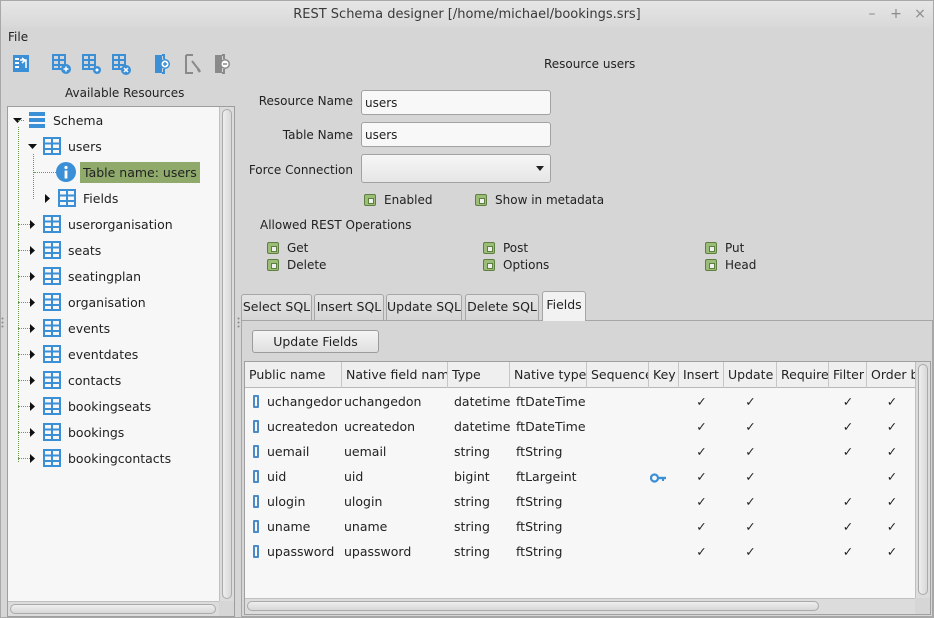 The height and width of the screenshot is (618, 934). What do you see at coordinates (395, 375) in the screenshot?
I see `column-header: Native field name` at bounding box center [395, 375].